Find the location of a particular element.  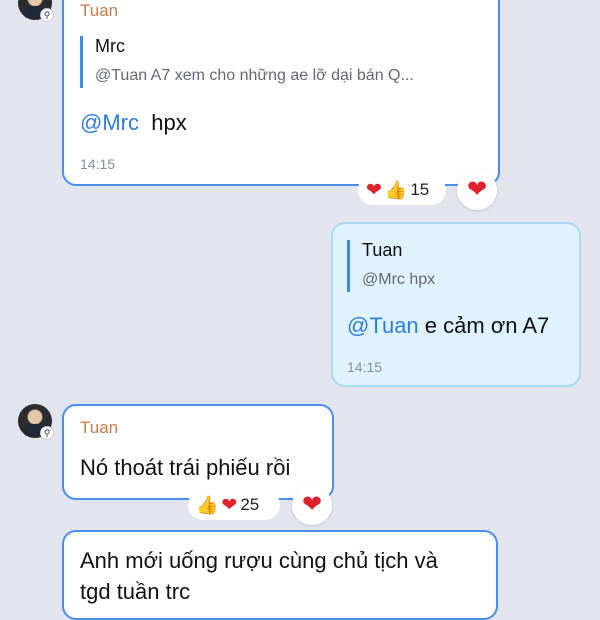

message-text-line: tgd tuần trc is located at coordinates (135, 591).